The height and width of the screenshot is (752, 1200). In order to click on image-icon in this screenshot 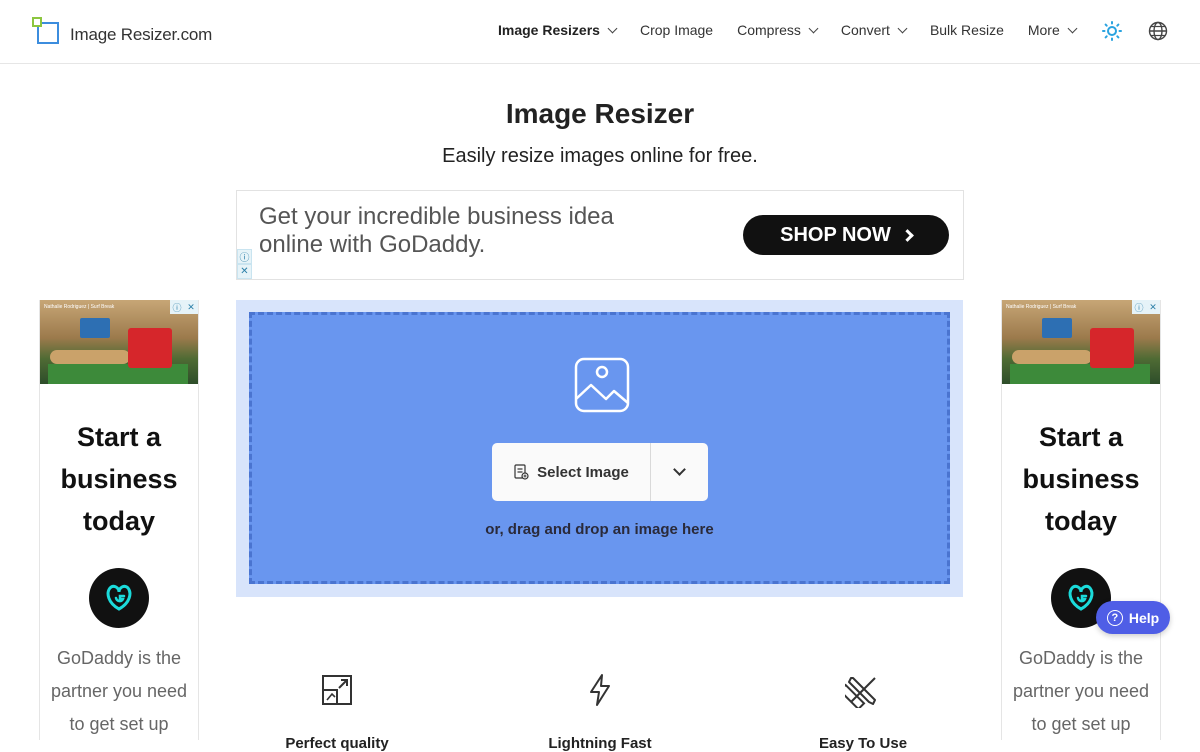, I will do `click(602, 385)`.